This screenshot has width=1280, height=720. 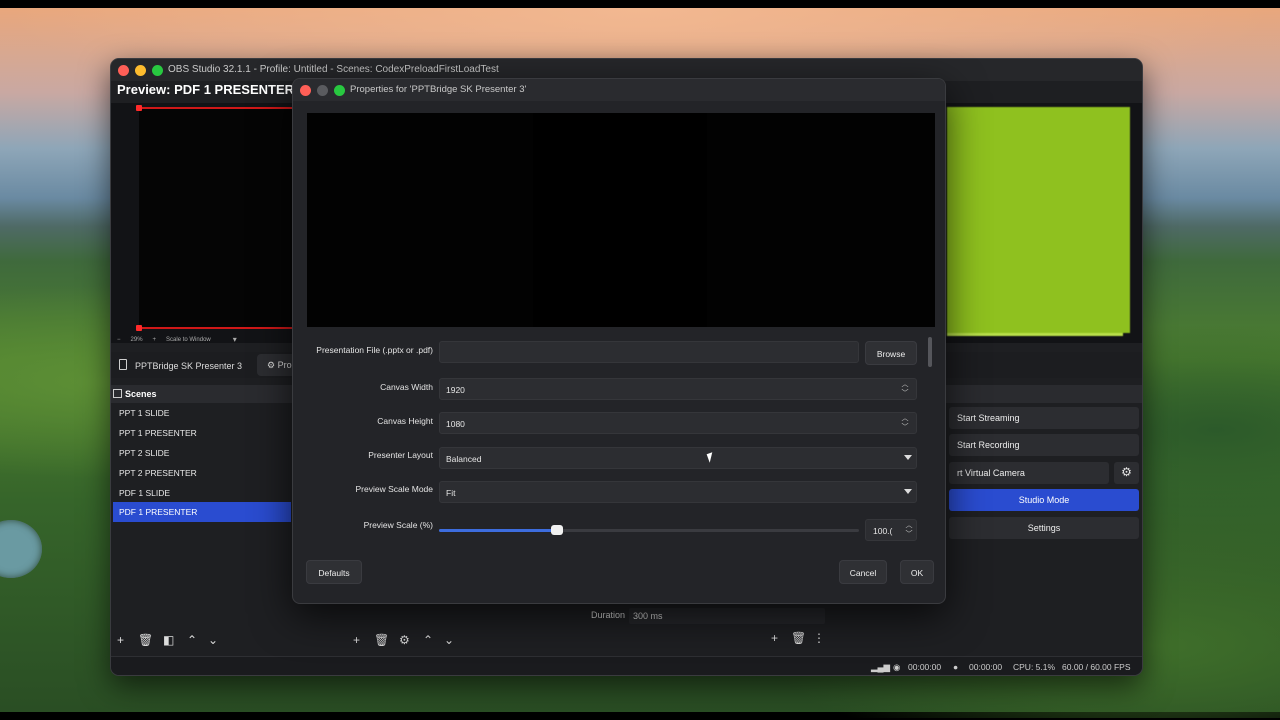 What do you see at coordinates (405, 421) in the screenshot?
I see `canvas-height-label: Canvas Height` at bounding box center [405, 421].